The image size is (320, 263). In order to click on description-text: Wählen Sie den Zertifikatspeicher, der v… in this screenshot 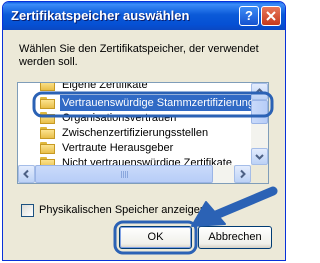, I will do `click(139, 55)`.